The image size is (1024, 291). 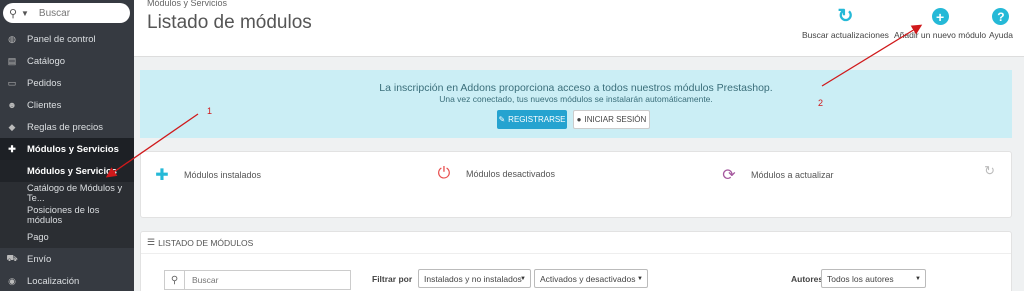 I want to click on sidebar-item-price-rules: ◆ Reglas de precios, so click(x=67, y=127).